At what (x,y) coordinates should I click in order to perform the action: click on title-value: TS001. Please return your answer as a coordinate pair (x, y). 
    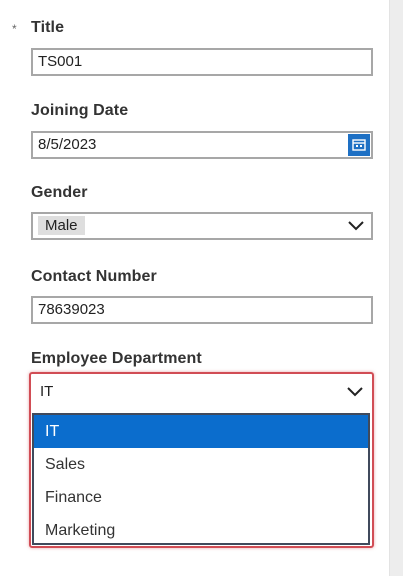
    Looking at the image, I should click on (60, 61).